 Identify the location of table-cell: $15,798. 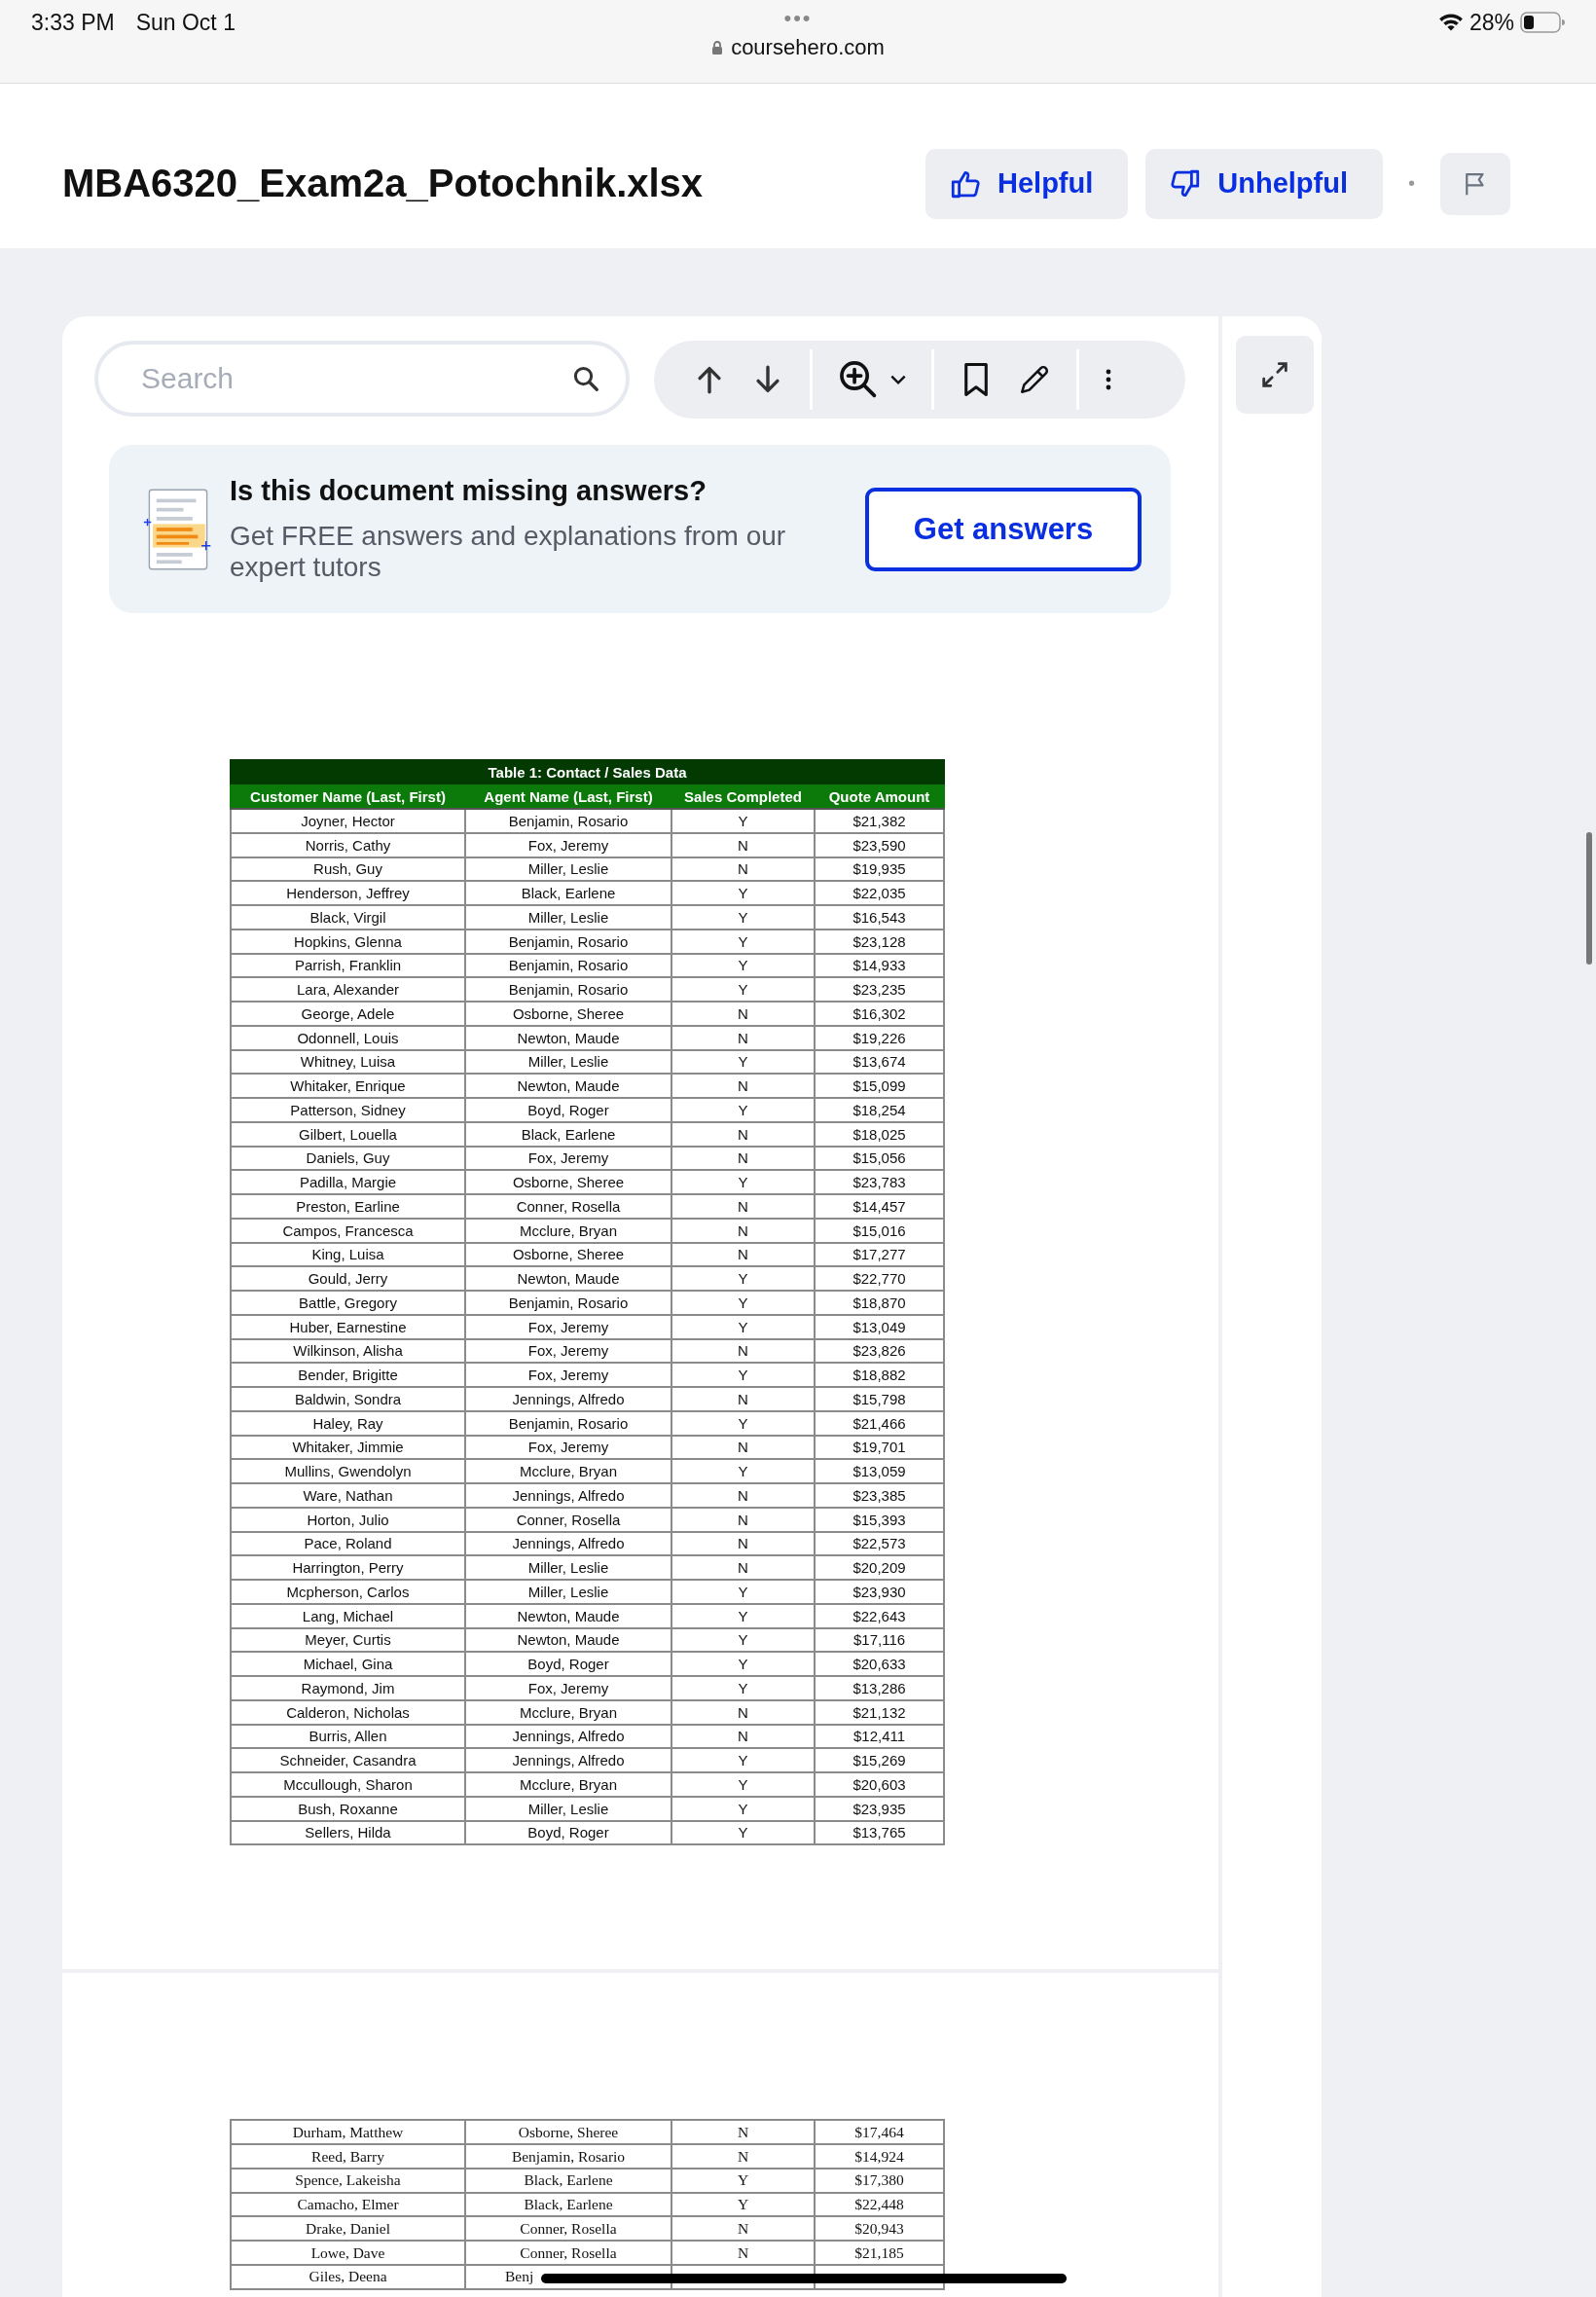
(879, 1399).